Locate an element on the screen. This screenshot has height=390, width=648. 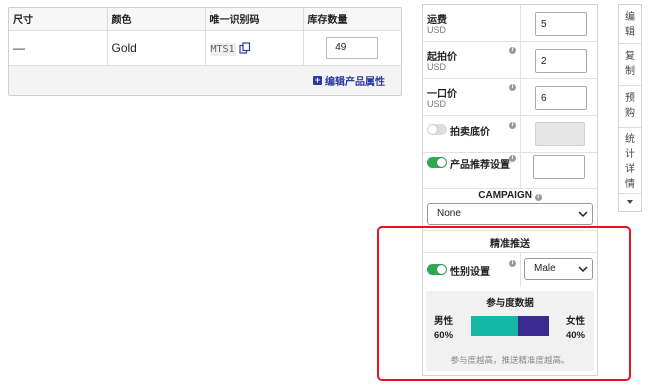
buy-now-currency: USD is located at coordinates (437, 104).